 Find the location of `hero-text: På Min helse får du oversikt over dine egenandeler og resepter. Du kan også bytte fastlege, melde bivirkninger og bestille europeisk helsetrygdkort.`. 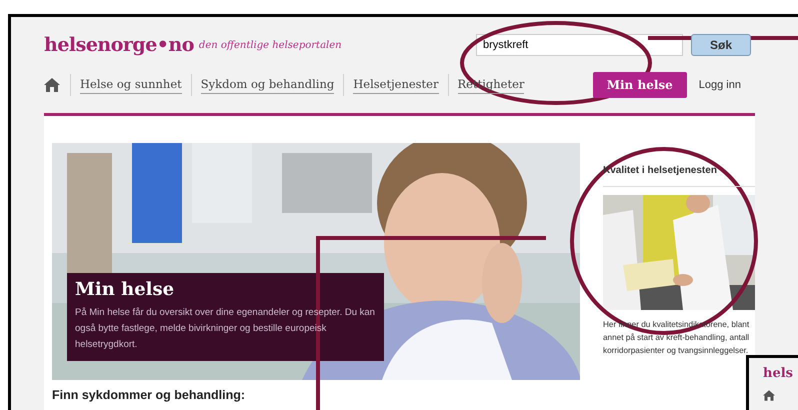

hero-text: På Min helse får du oversikt over dine egenandeler og resepter. Du kan også bytte fastlege, melde bivirkninger og bestille europeisk helsetrygdkort. is located at coordinates (225, 329).